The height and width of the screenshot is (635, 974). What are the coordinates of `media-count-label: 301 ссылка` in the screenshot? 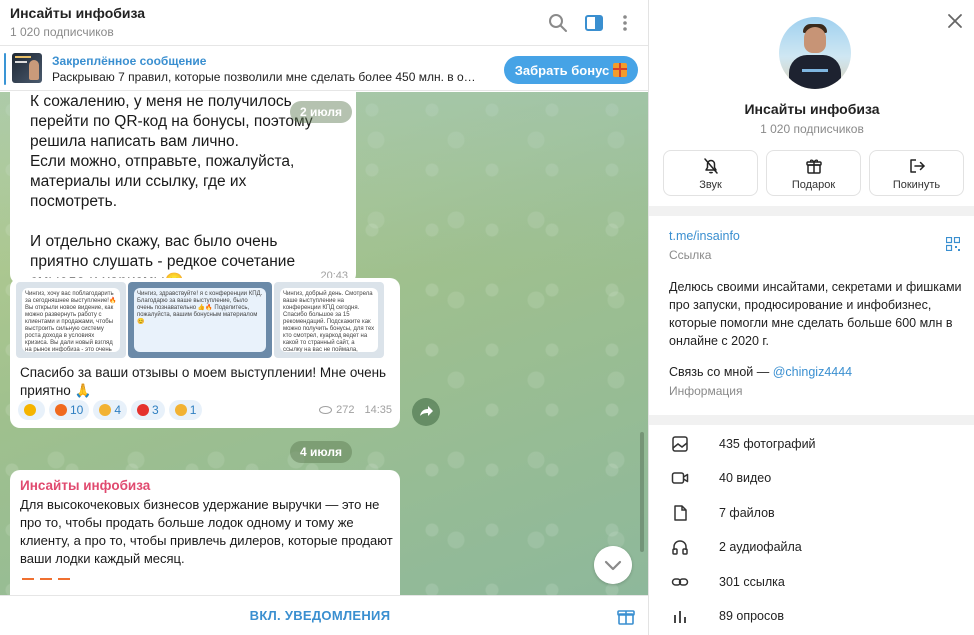 It's located at (752, 582).